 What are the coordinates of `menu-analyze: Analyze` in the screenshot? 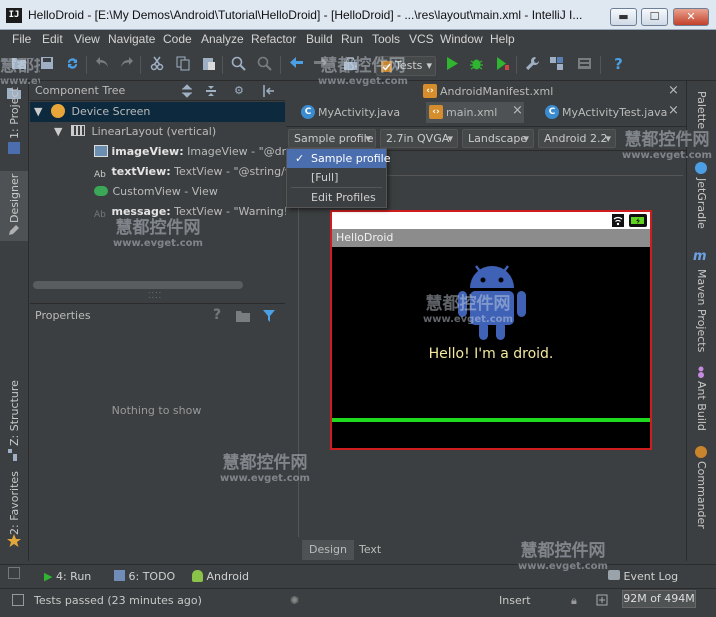 It's located at (222, 39).